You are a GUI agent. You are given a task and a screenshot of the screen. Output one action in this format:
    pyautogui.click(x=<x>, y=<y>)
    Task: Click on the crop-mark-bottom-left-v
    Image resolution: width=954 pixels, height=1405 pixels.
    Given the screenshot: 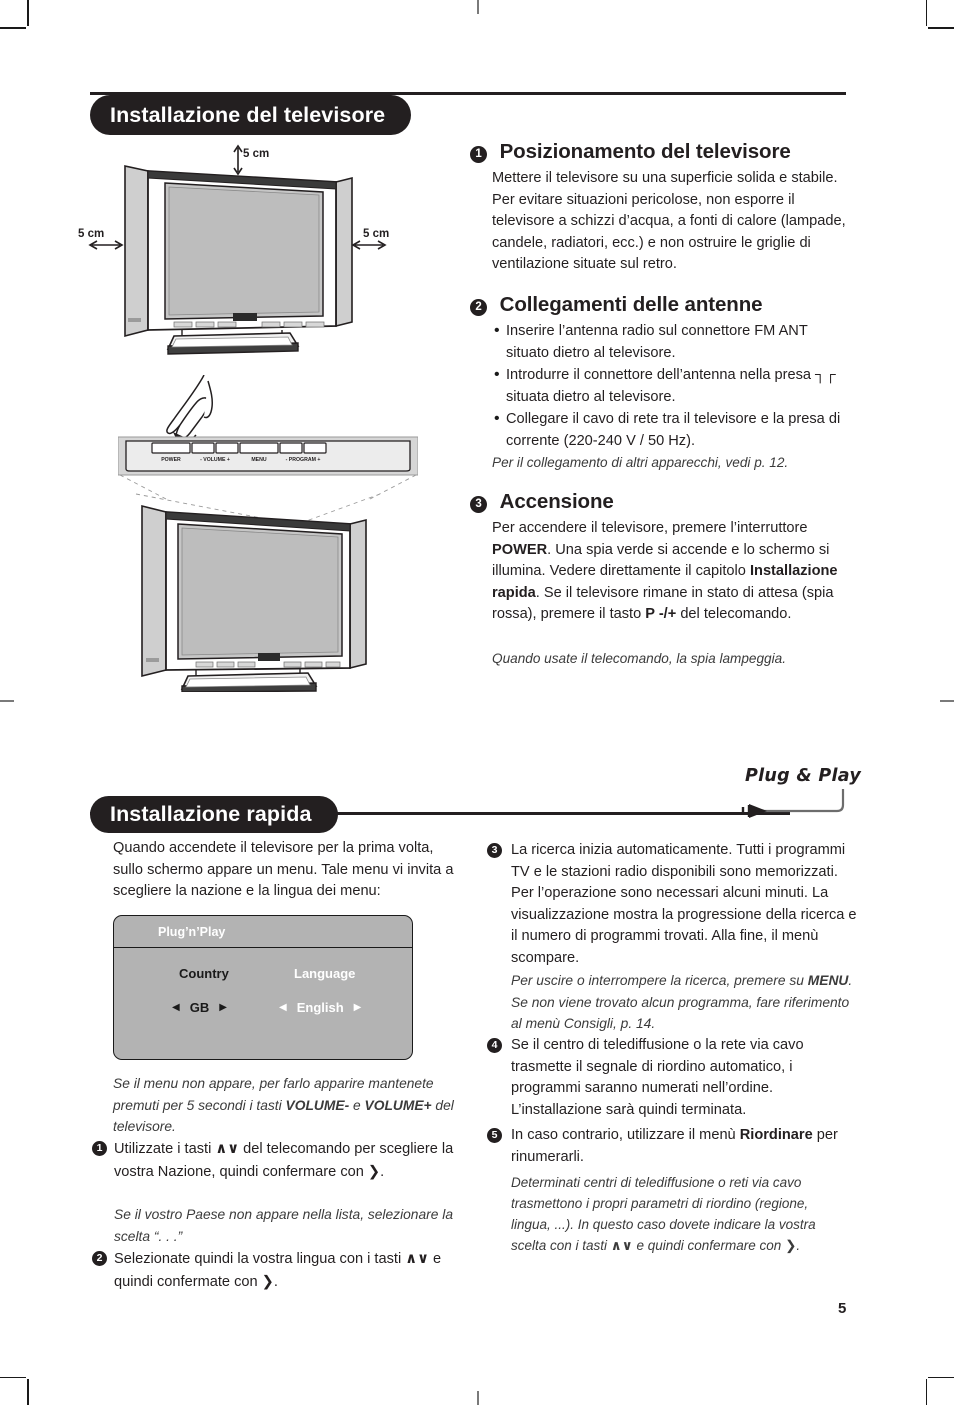 What is the action you would take?
    pyautogui.click(x=28, y=1392)
    